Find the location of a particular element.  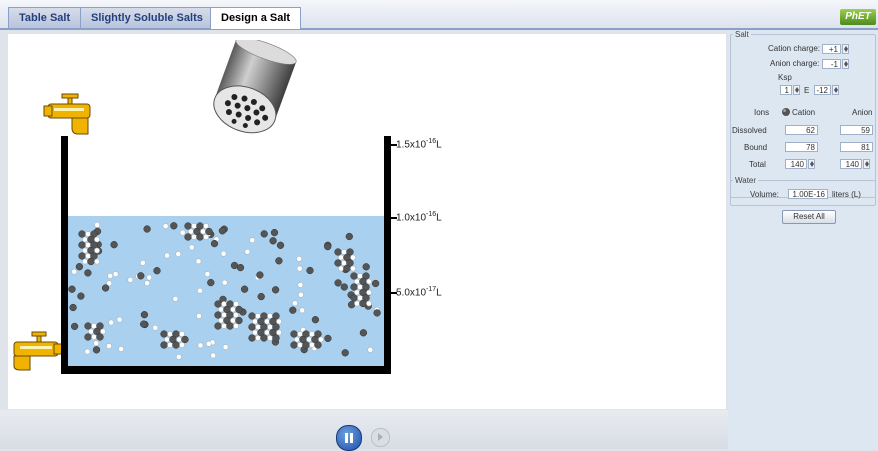

ksp-exponent-field: -12 is located at coordinates (822, 90).